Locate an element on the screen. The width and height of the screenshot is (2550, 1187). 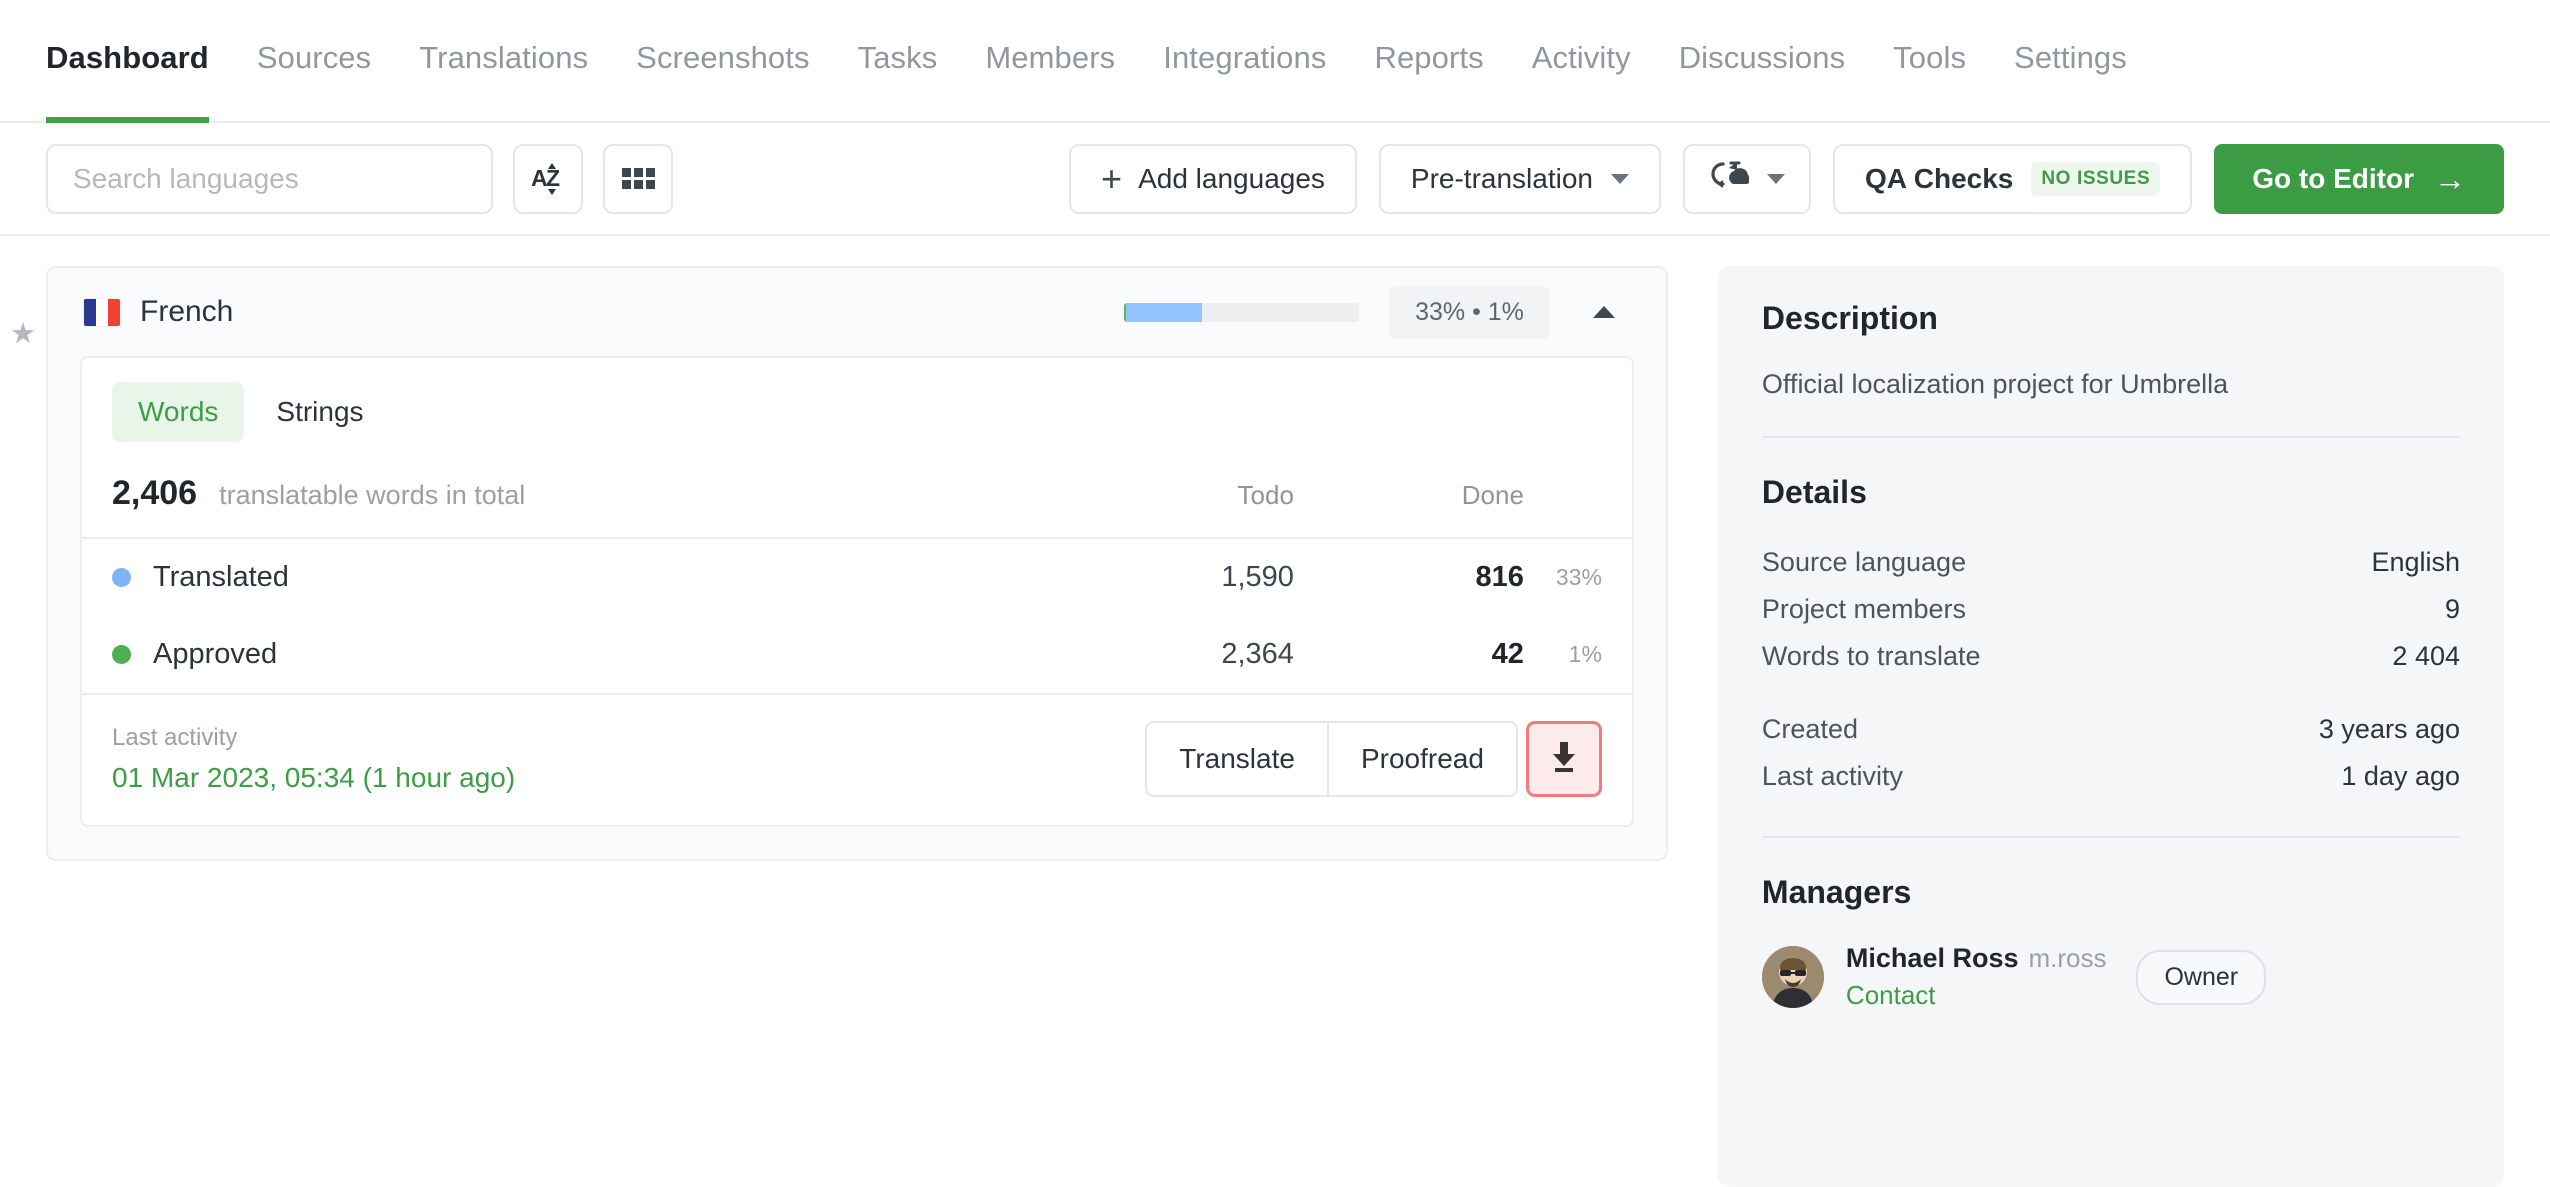
stat-done-value: 42 is located at coordinates (1507, 654).